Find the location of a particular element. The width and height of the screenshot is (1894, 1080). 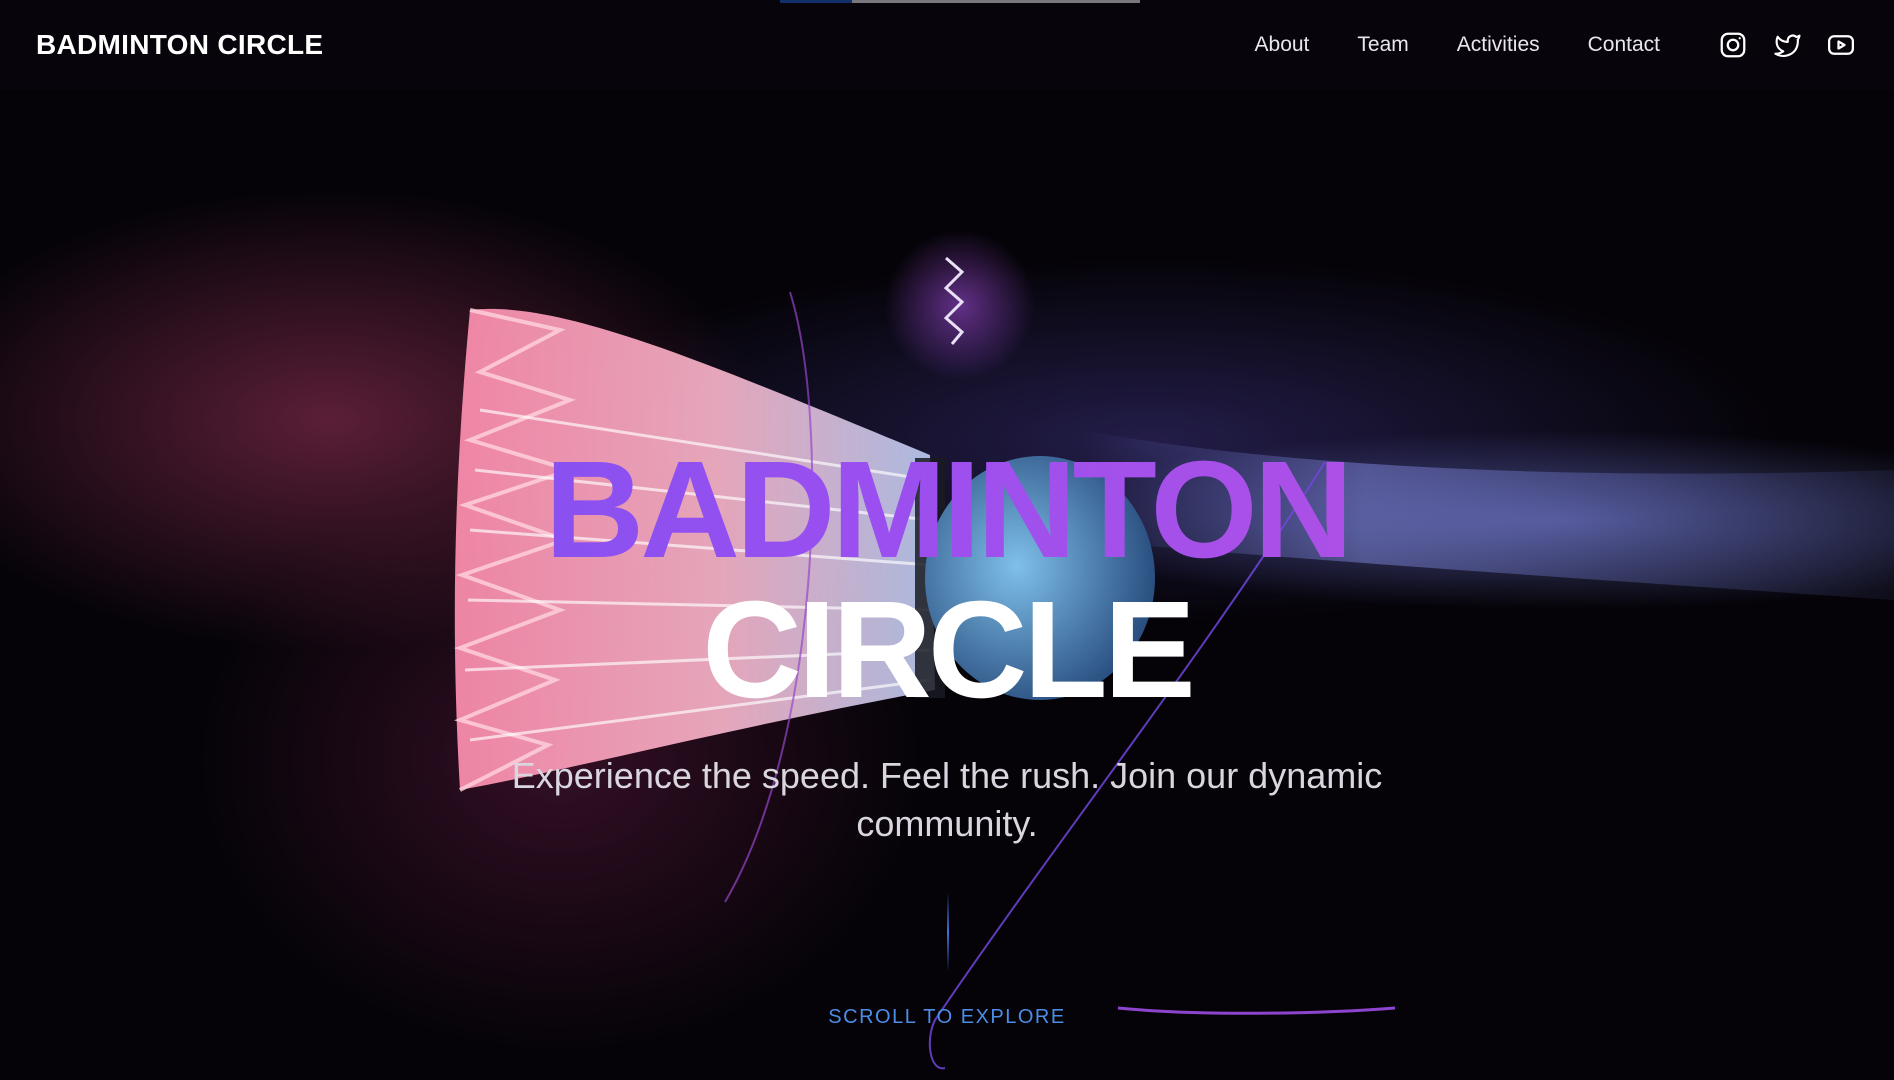

nav-link-team: Team is located at coordinates (1382, 45).